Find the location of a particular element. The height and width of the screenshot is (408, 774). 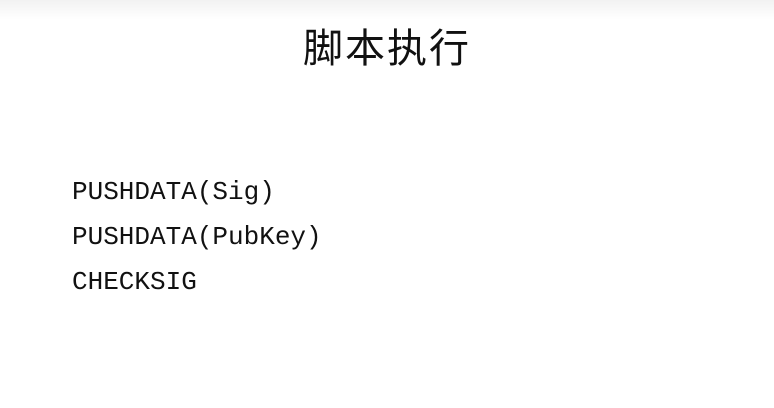

code-line-pushdata-sig: PUSHDATA(Sig) is located at coordinates (173, 192).